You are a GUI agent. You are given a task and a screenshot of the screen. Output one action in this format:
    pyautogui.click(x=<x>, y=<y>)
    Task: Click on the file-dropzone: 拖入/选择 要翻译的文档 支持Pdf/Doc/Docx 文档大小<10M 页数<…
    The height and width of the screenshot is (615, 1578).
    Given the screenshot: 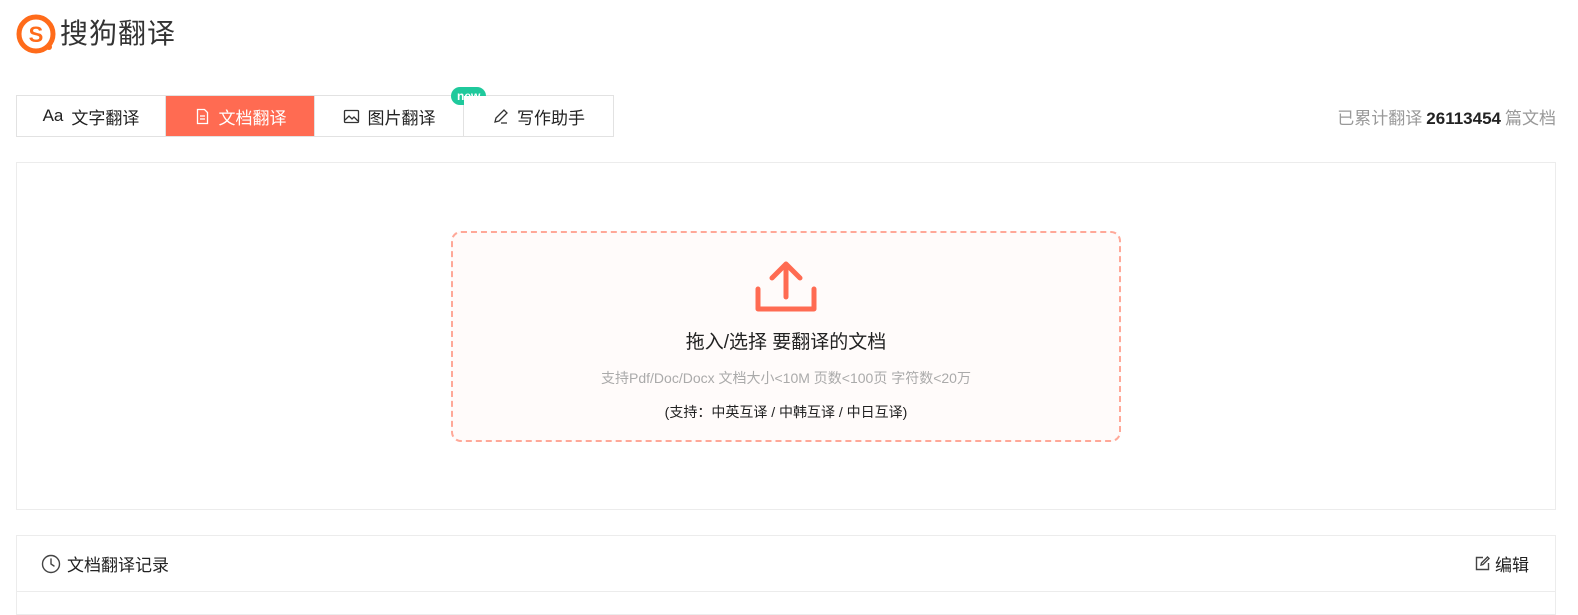 What is the action you would take?
    pyautogui.click(x=786, y=336)
    